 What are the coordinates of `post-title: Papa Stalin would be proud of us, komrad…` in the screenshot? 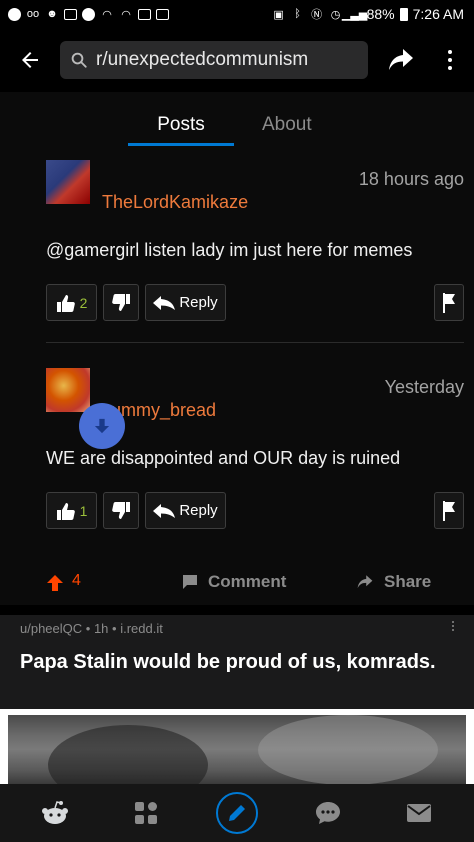 It's located at (235, 662).